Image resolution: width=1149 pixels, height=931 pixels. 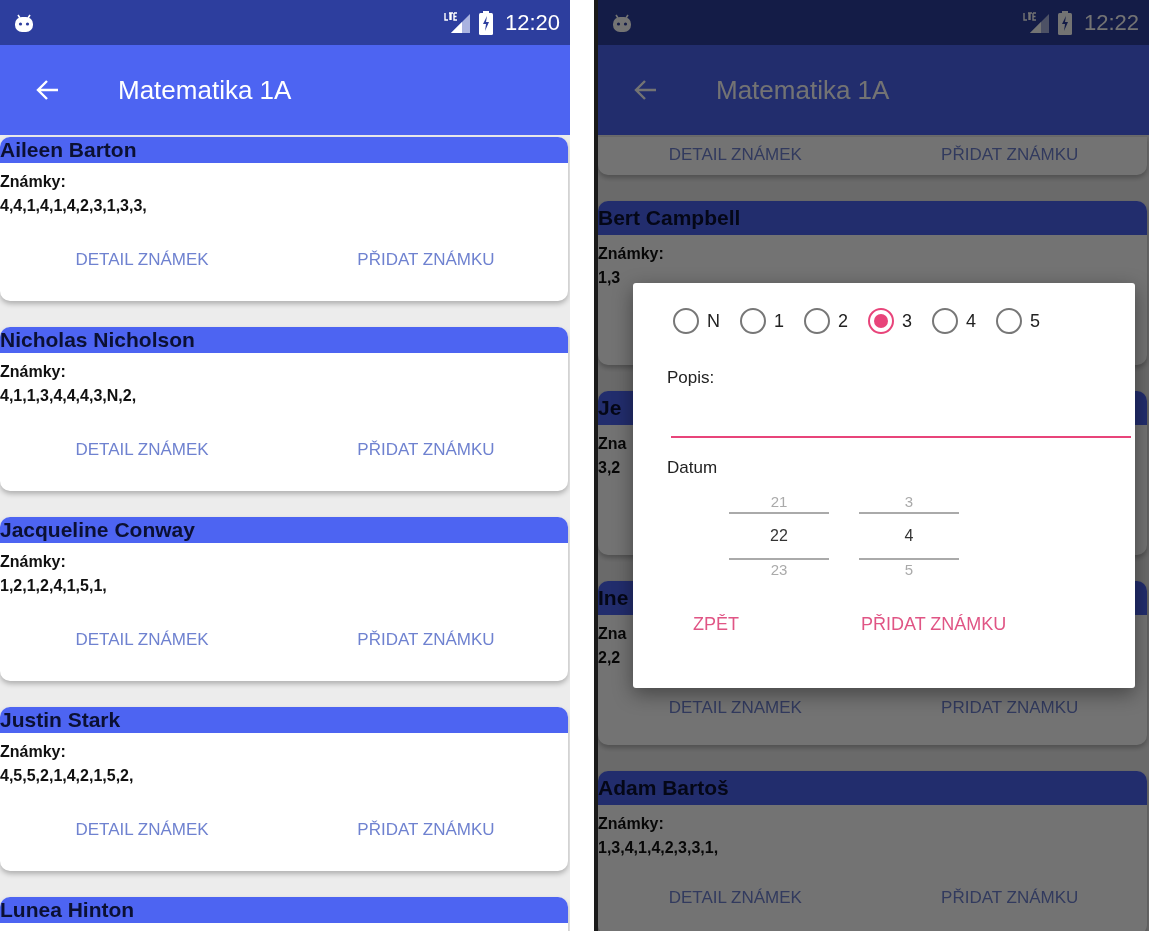 What do you see at coordinates (60, 720) in the screenshot?
I see `student-name: Justin Stark` at bounding box center [60, 720].